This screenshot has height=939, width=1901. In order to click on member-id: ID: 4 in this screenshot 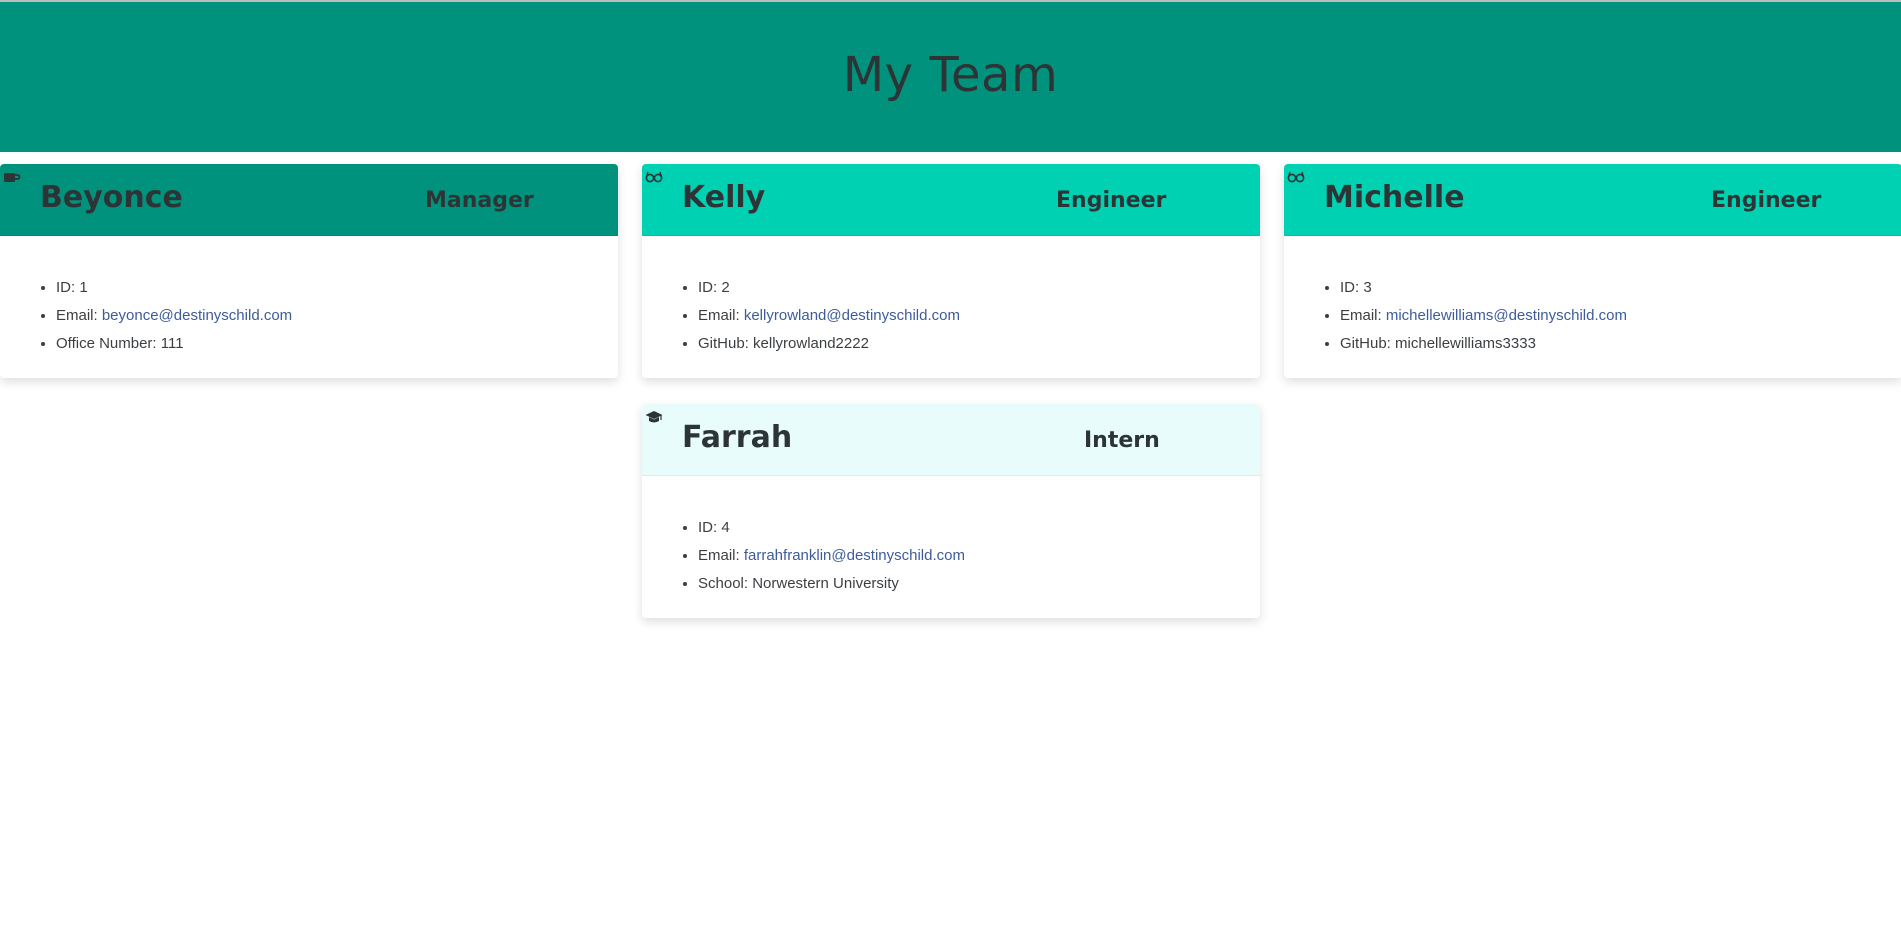, I will do `click(979, 528)`.